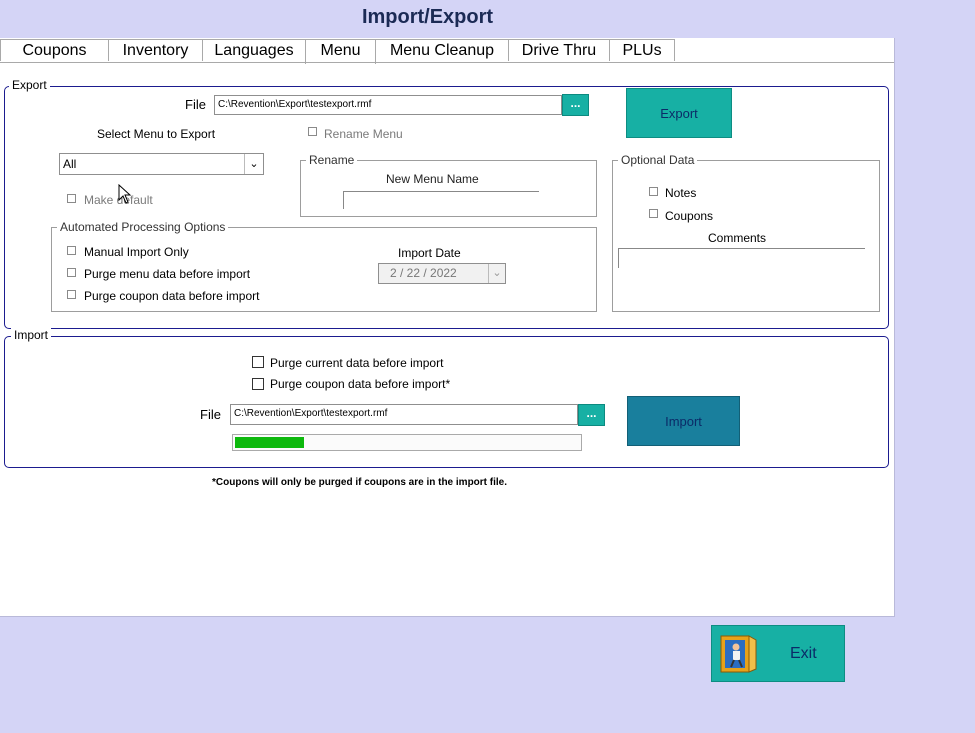  I want to click on mouse-cursor-icon, so click(125, 194).